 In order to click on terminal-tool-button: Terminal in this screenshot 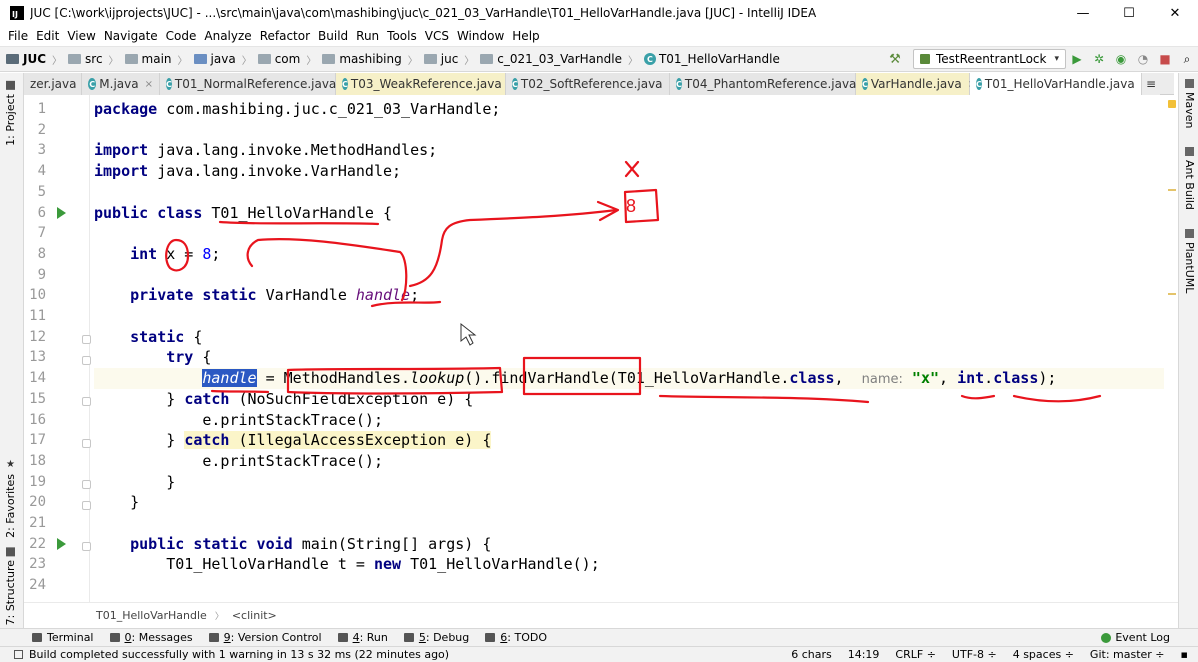, I will do `click(51, 637)`.